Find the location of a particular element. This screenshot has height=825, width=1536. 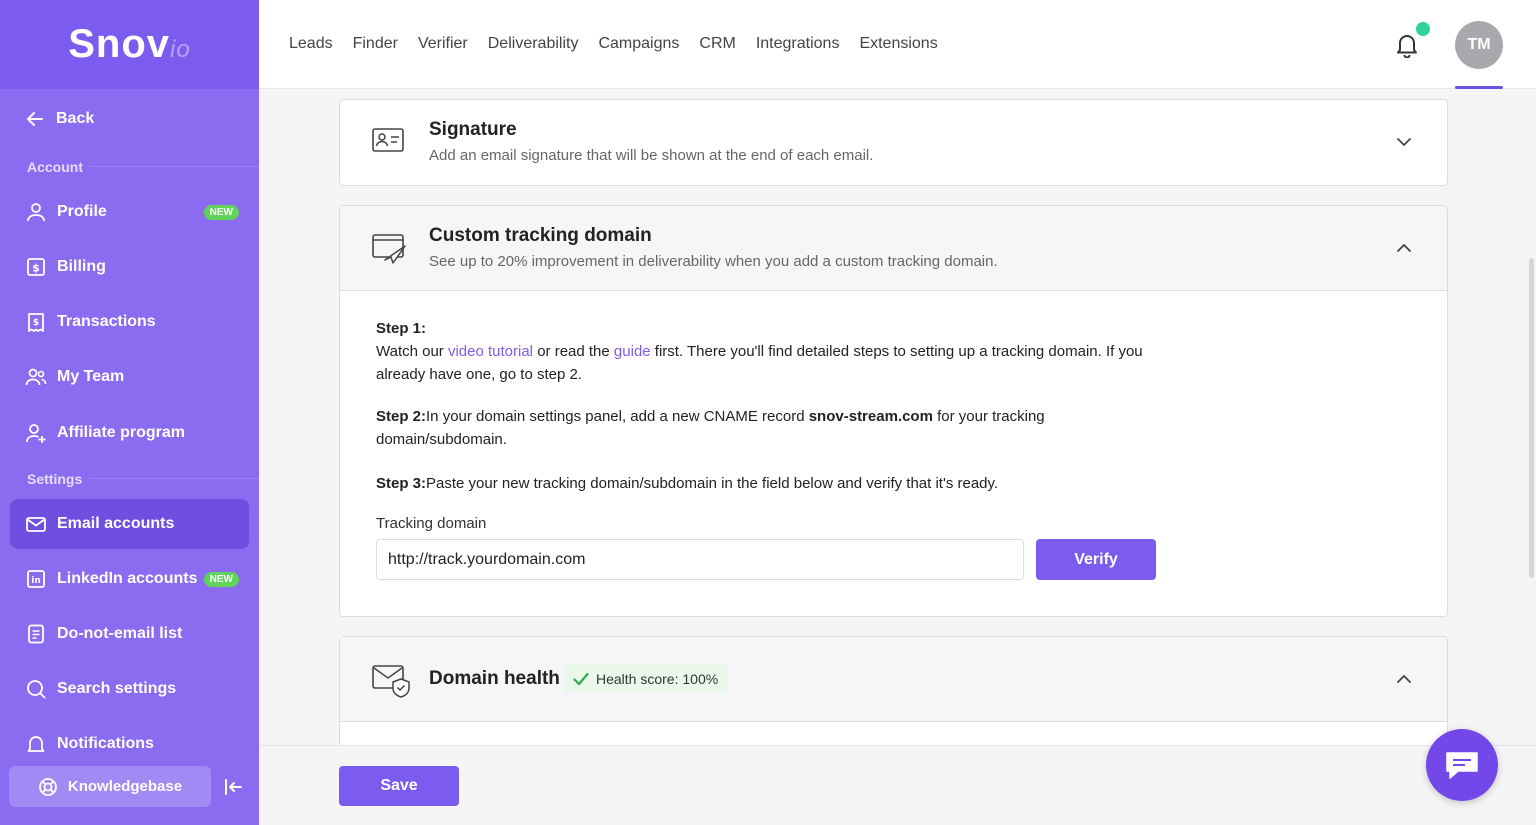

dollar-icon: $ is located at coordinates (36, 267).